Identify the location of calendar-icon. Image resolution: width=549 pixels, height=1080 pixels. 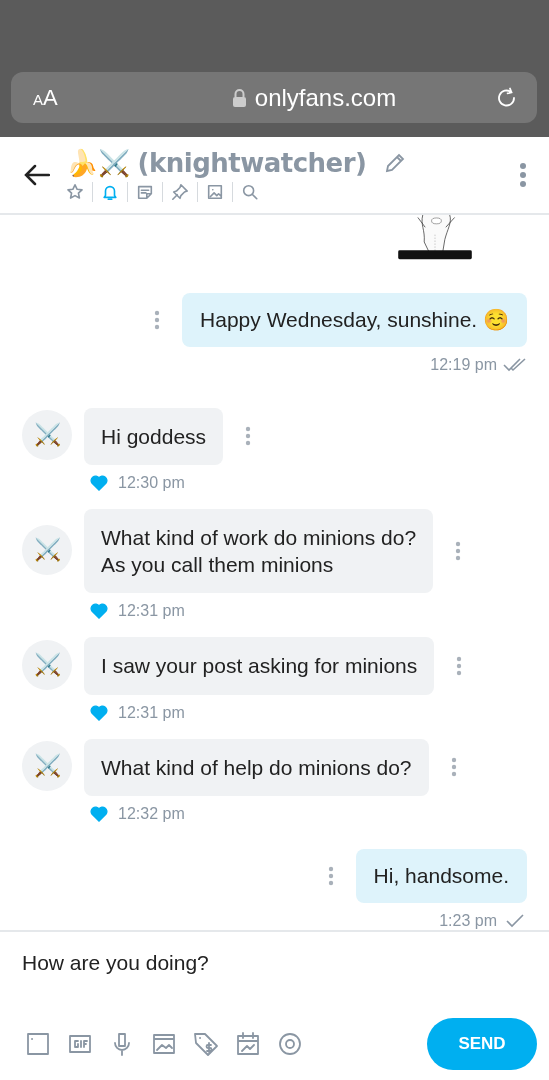
(248, 1044).